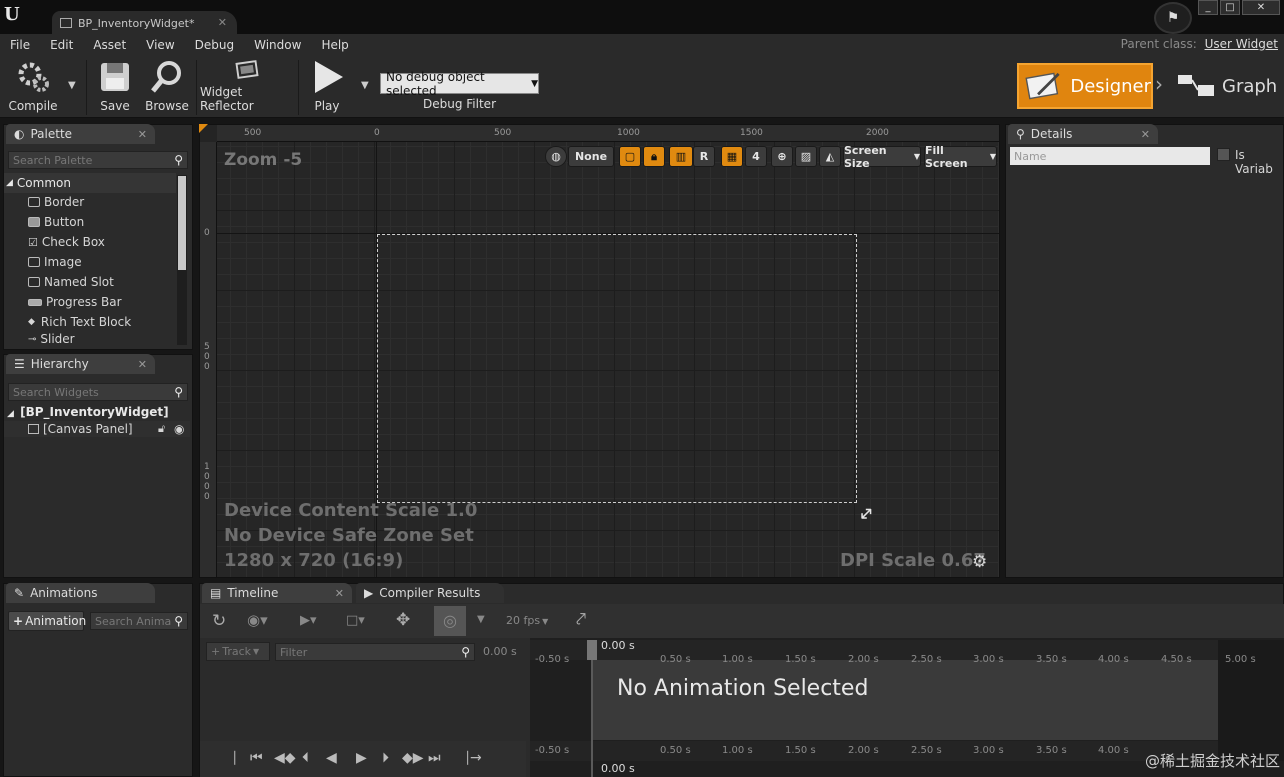  I want to click on palette-item-button: Button, so click(56, 222).